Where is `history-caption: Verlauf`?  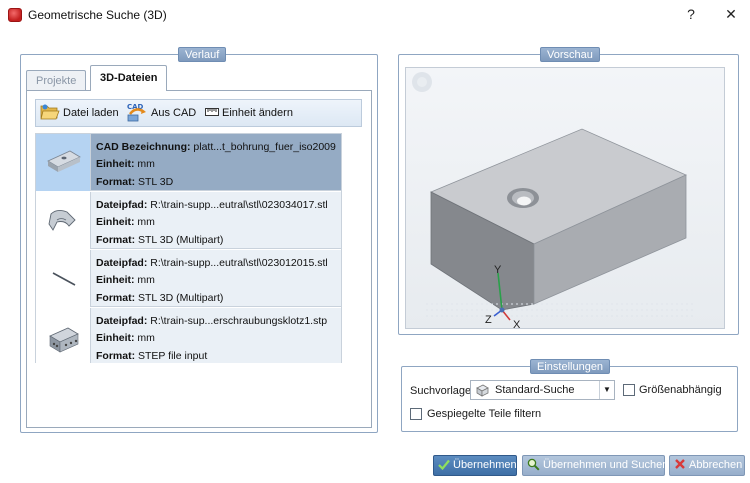
history-caption: Verlauf is located at coordinates (202, 54).